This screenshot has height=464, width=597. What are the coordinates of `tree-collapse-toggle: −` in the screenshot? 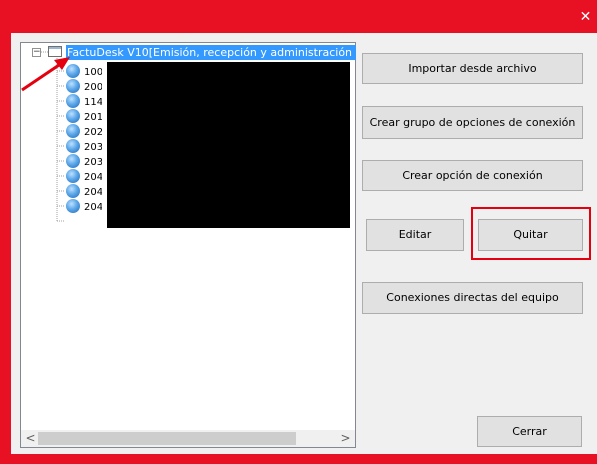 It's located at (36, 52).